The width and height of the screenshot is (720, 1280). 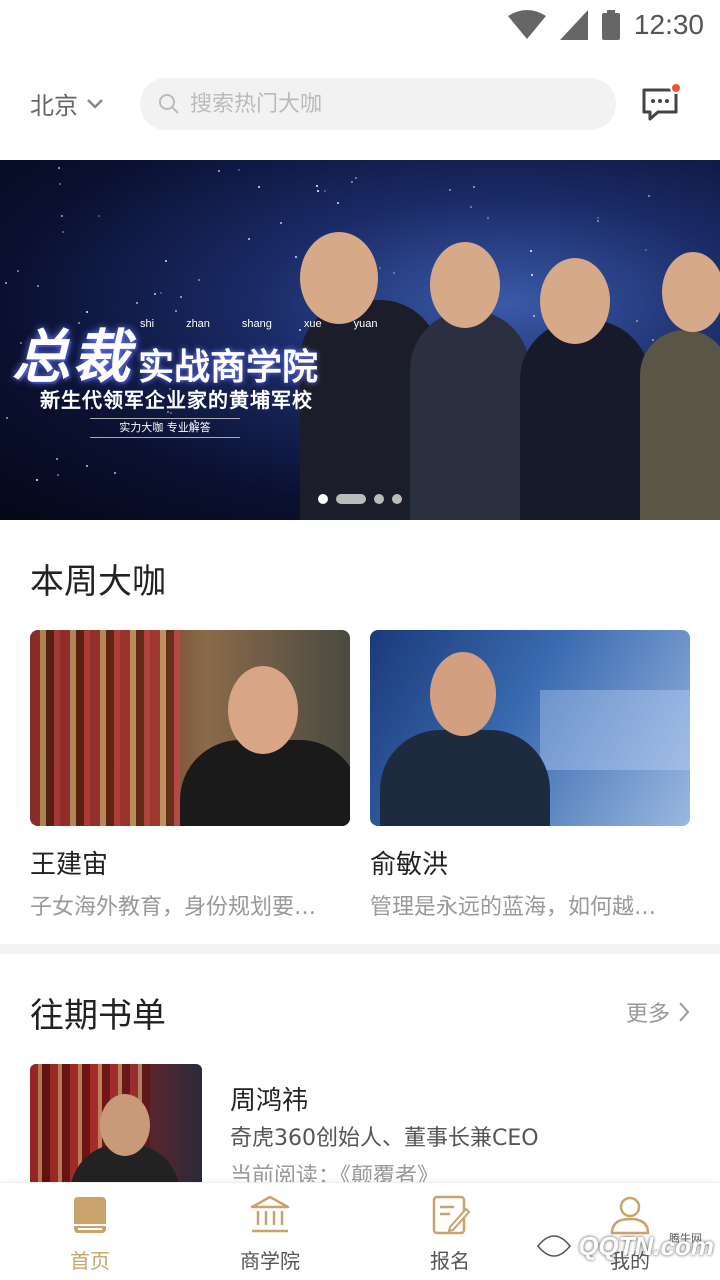 I want to click on nav-label-business-school: 商学院, so click(x=270, y=1261).